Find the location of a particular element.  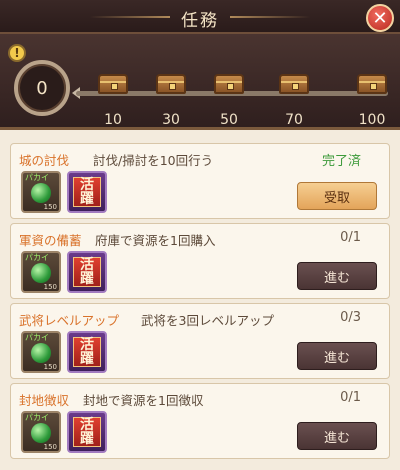

milestone-50: 50 is located at coordinates (229, 101).